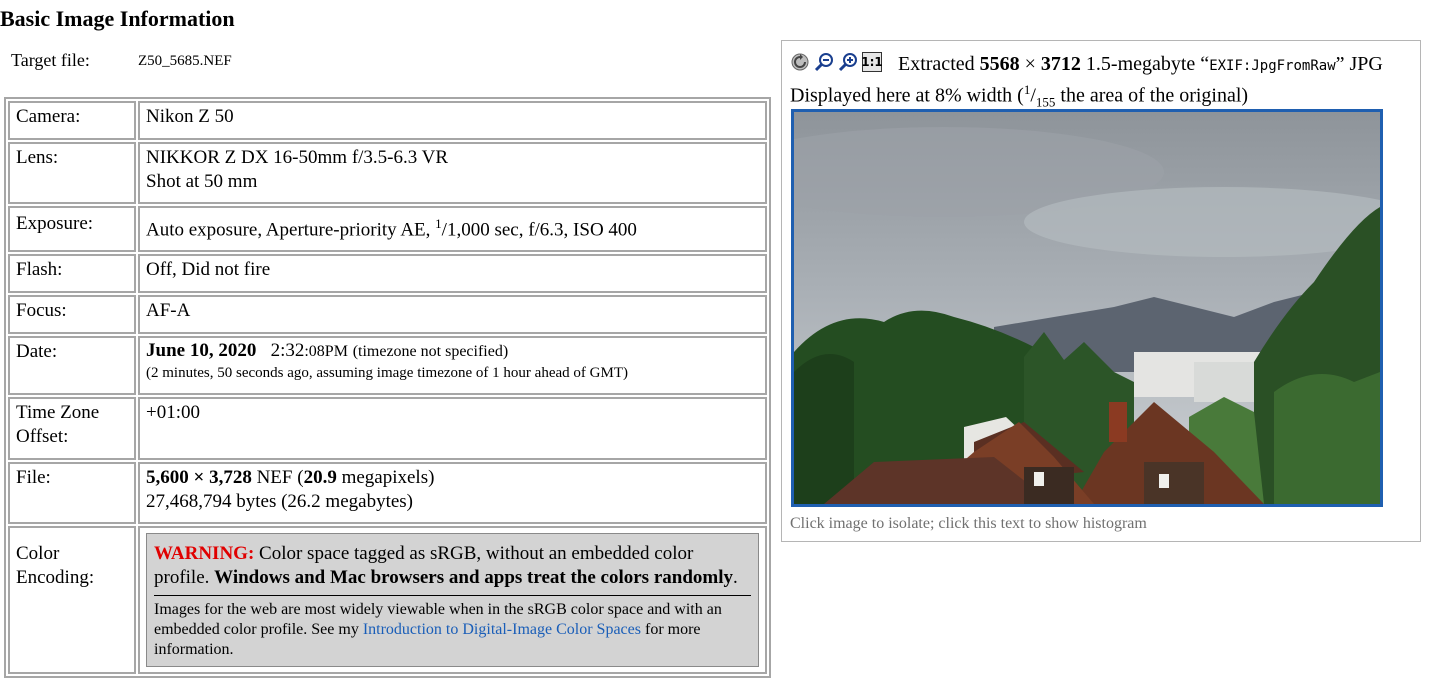 The image size is (1430, 678). What do you see at coordinates (72, 273) in the screenshot?
I see `row-label: Flash:` at bounding box center [72, 273].